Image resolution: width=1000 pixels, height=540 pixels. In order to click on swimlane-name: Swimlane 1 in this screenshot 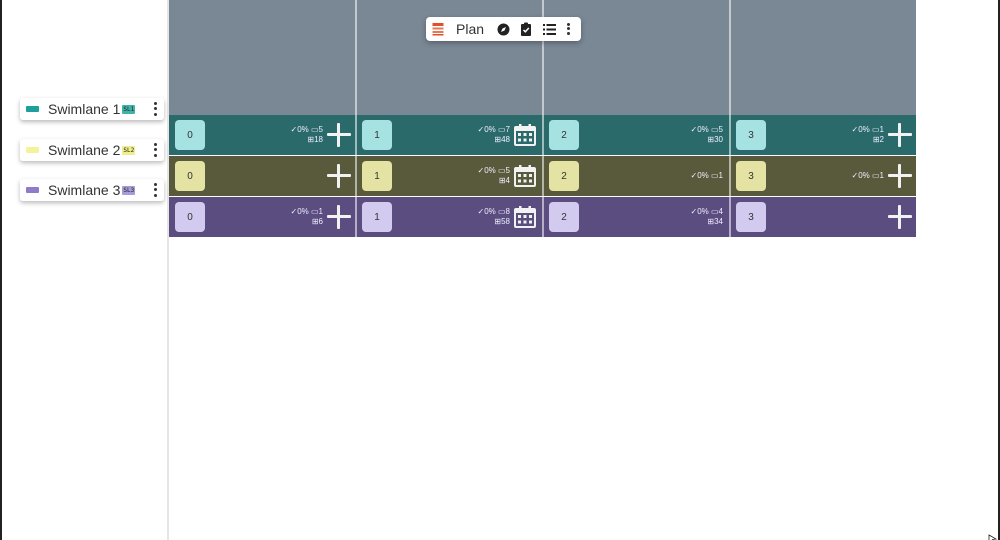, I will do `click(84, 109)`.